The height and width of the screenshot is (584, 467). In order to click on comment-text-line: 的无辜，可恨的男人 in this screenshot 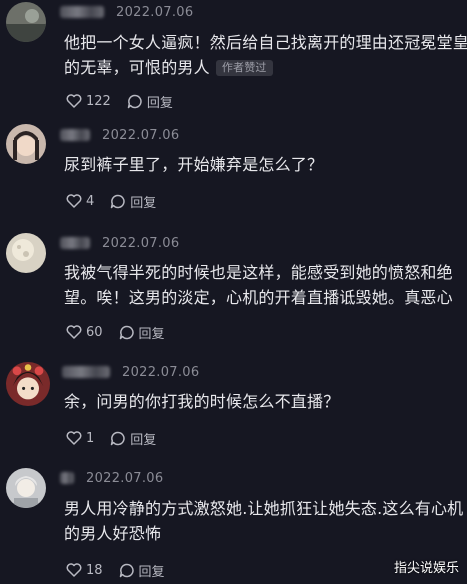, I will do `click(137, 67)`.